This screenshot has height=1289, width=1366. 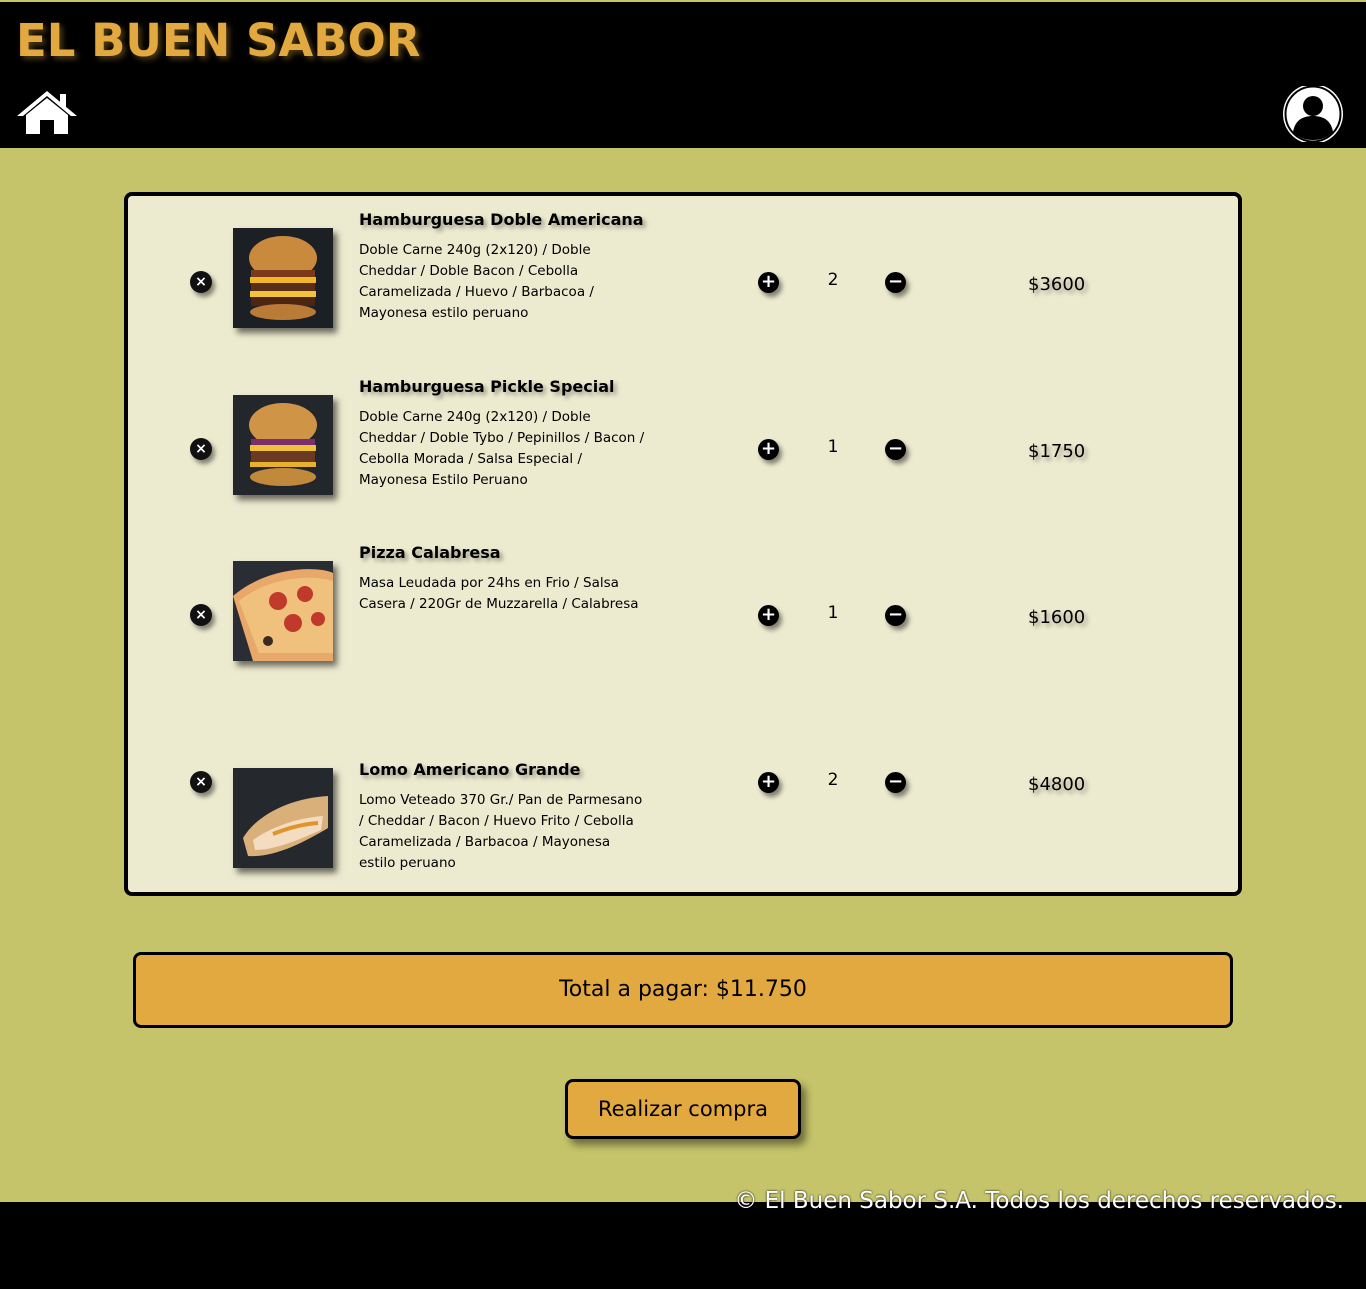 What do you see at coordinates (470, 769) in the screenshot?
I see `item-name: Lomo Americano Grande` at bounding box center [470, 769].